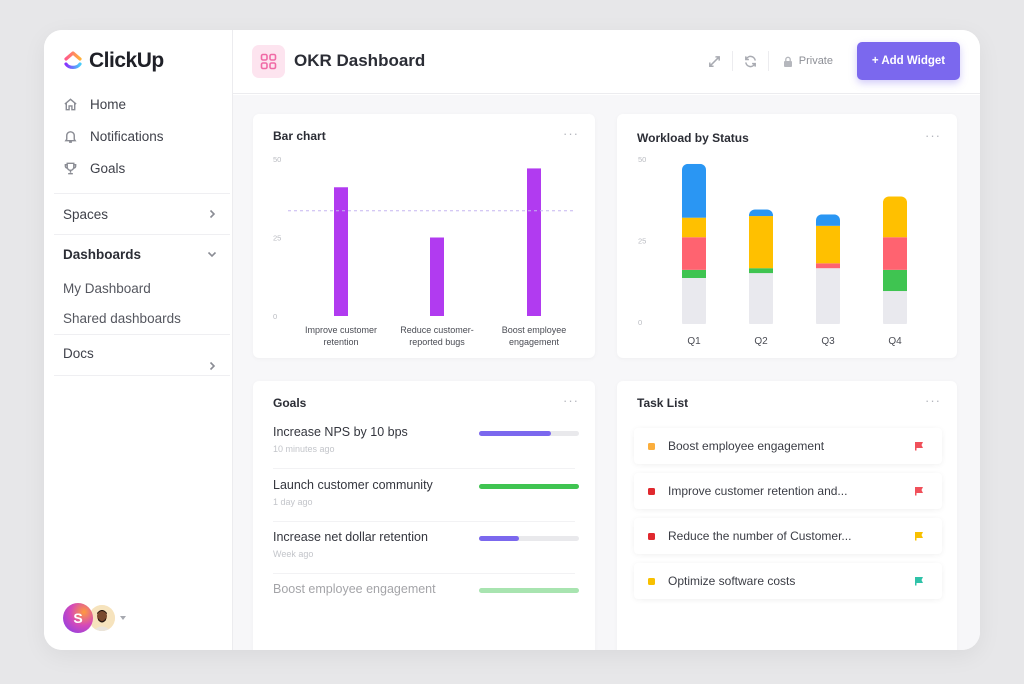  What do you see at coordinates (426, 504) in the screenshot?
I see `goal-item: Launch customer community 1 day ago` at bounding box center [426, 504].